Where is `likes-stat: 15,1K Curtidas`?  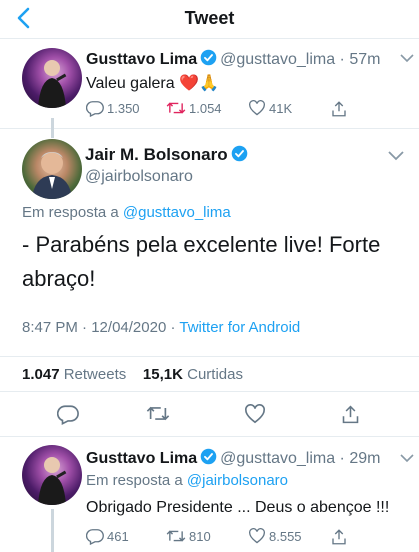 likes-stat: 15,1K Curtidas is located at coordinates (193, 374).